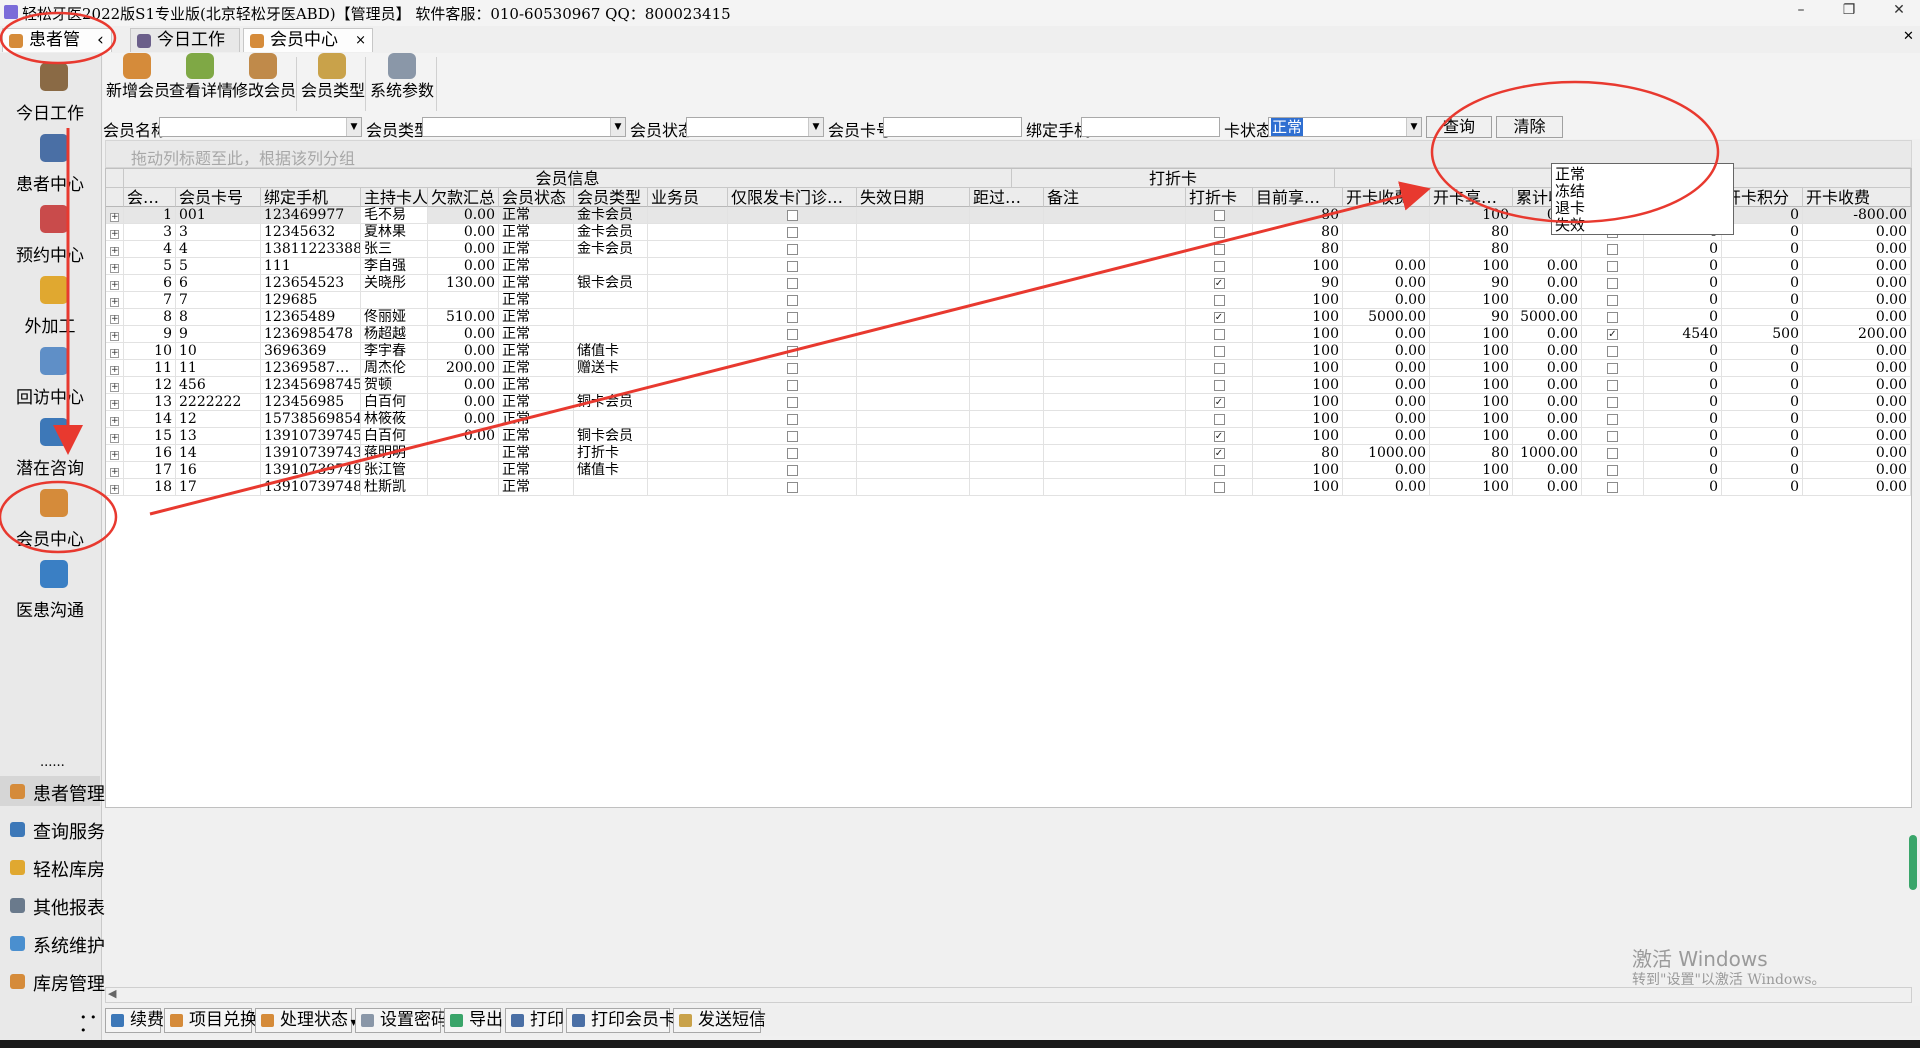 The height and width of the screenshot is (1048, 1920). Describe the element at coordinates (150, 215) in the screenshot. I see `table-cell: 1` at that location.